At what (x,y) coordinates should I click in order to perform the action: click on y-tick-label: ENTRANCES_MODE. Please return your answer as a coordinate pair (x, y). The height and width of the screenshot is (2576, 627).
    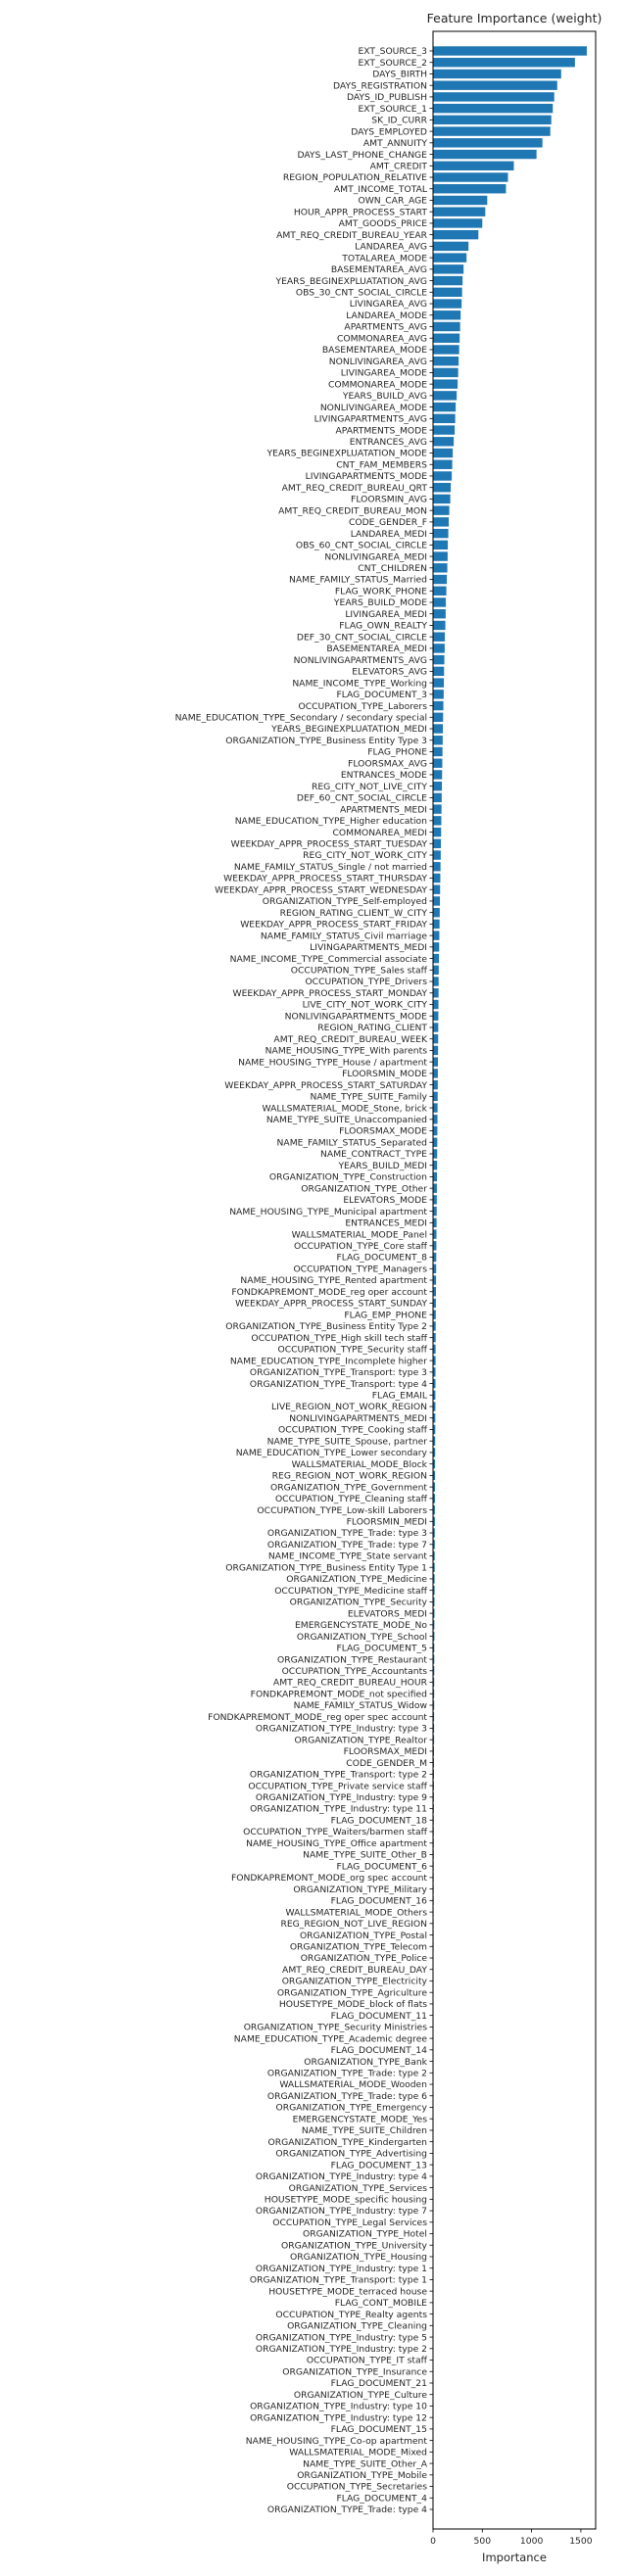
    Looking at the image, I should click on (384, 776).